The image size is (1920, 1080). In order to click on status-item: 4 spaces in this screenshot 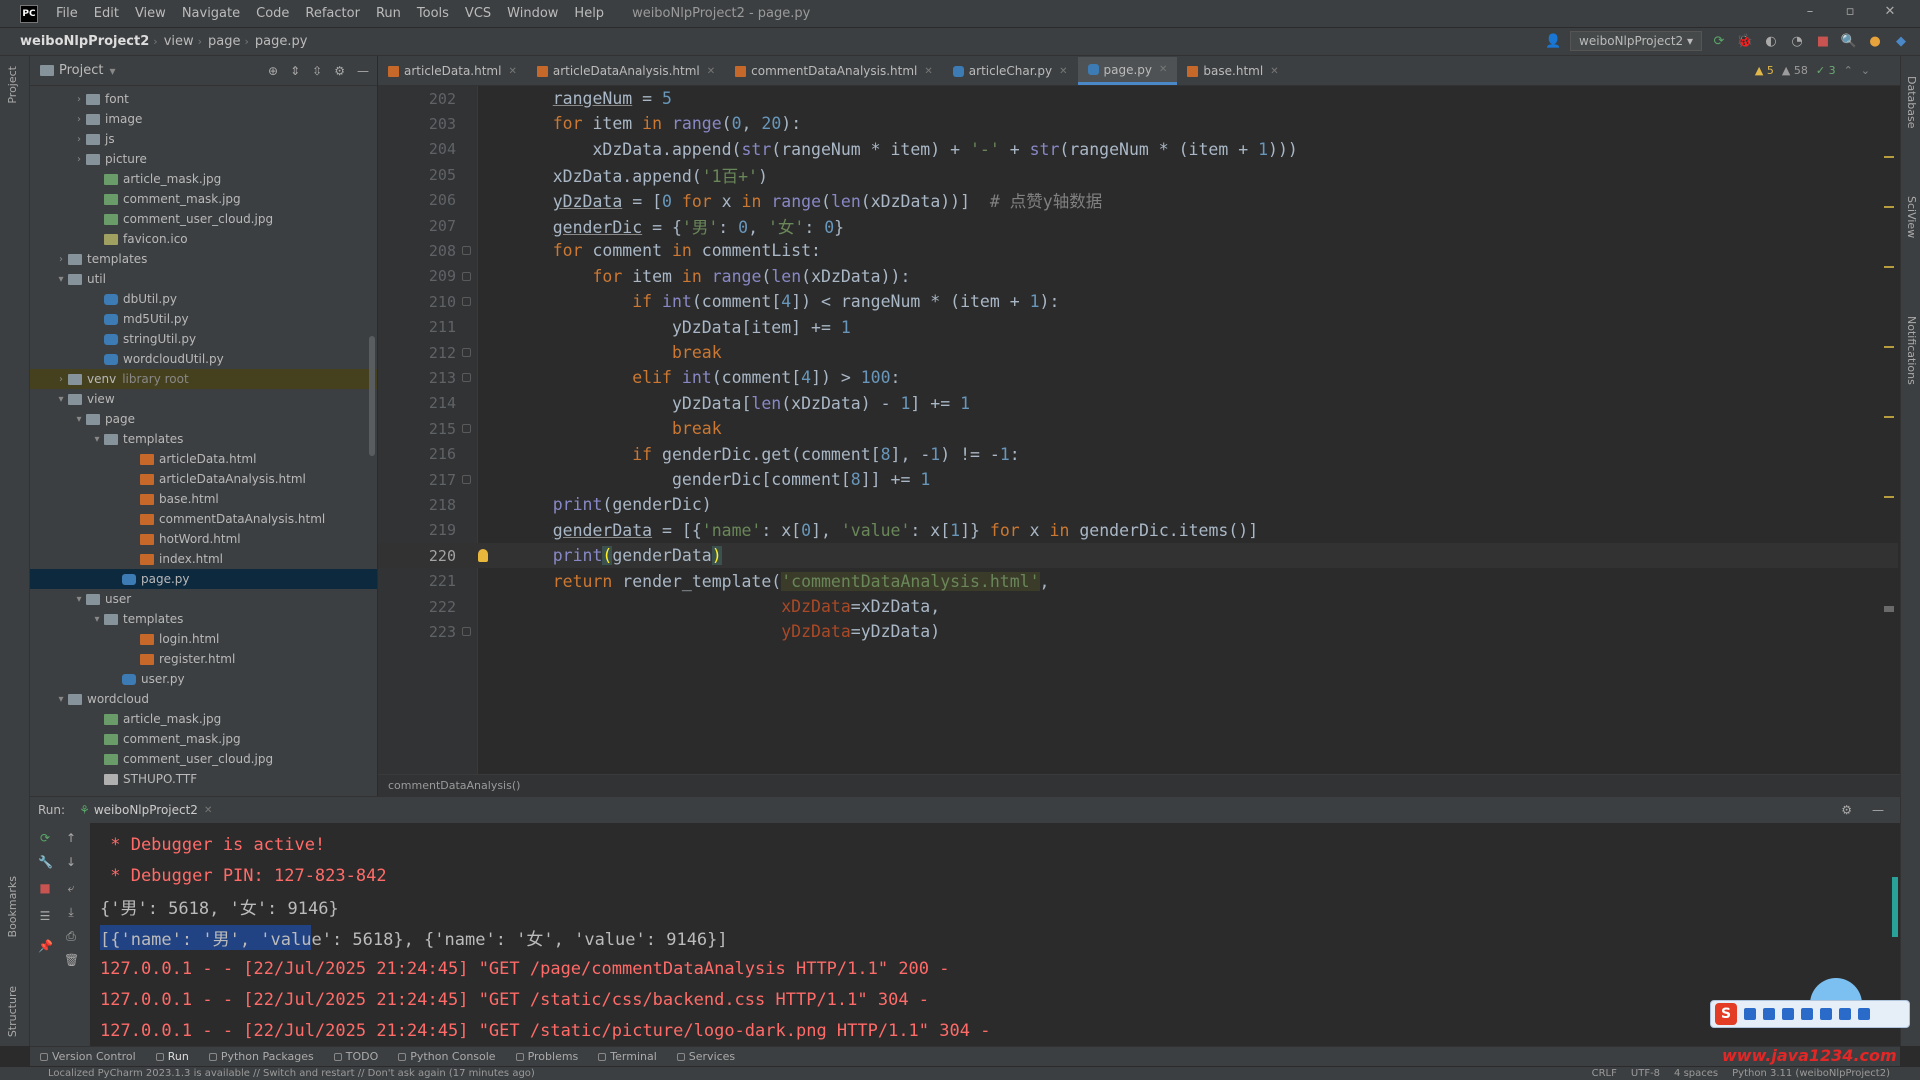, I will do `click(1696, 1073)`.